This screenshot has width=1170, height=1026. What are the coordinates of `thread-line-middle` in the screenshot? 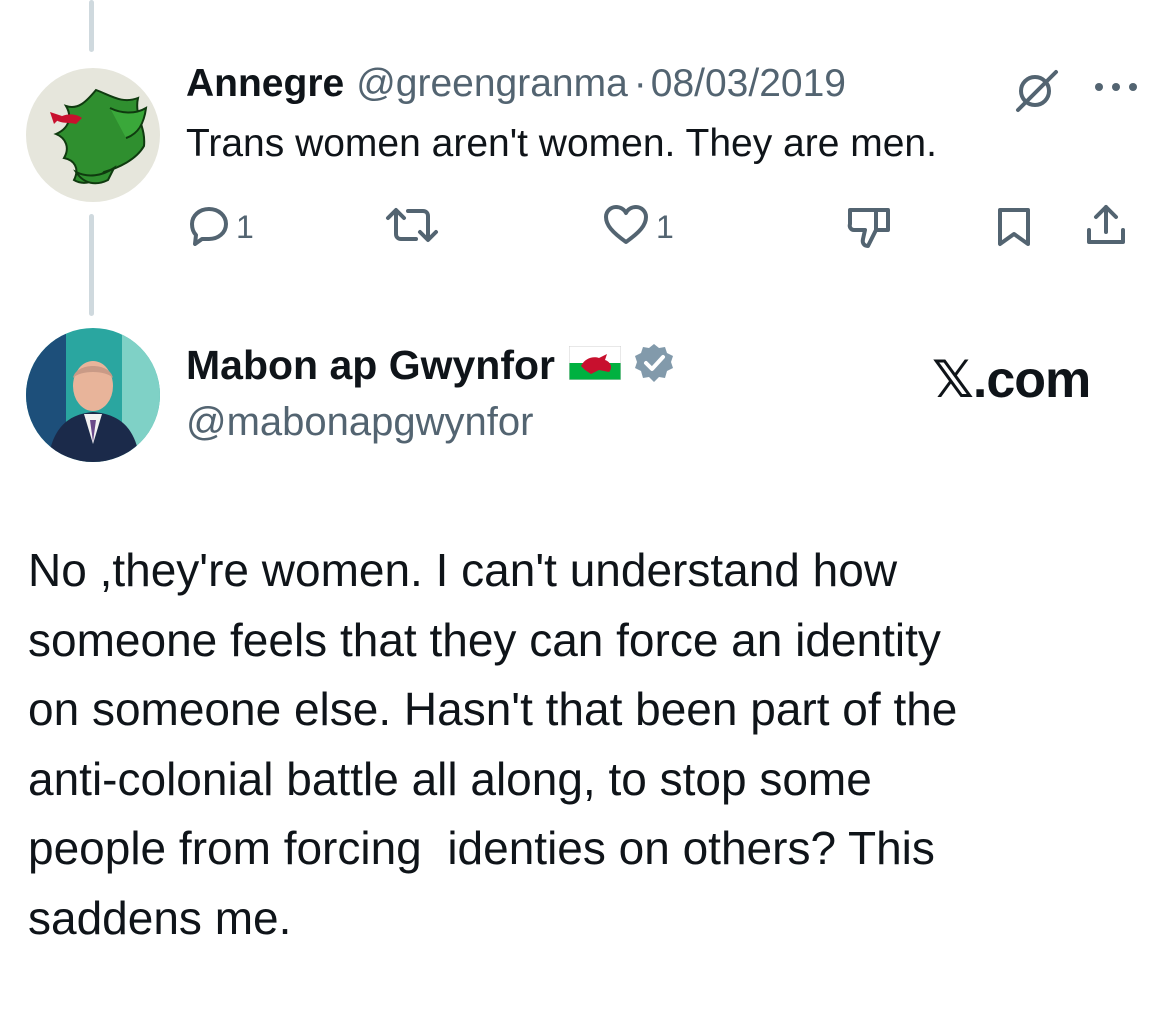 It's located at (91, 265).